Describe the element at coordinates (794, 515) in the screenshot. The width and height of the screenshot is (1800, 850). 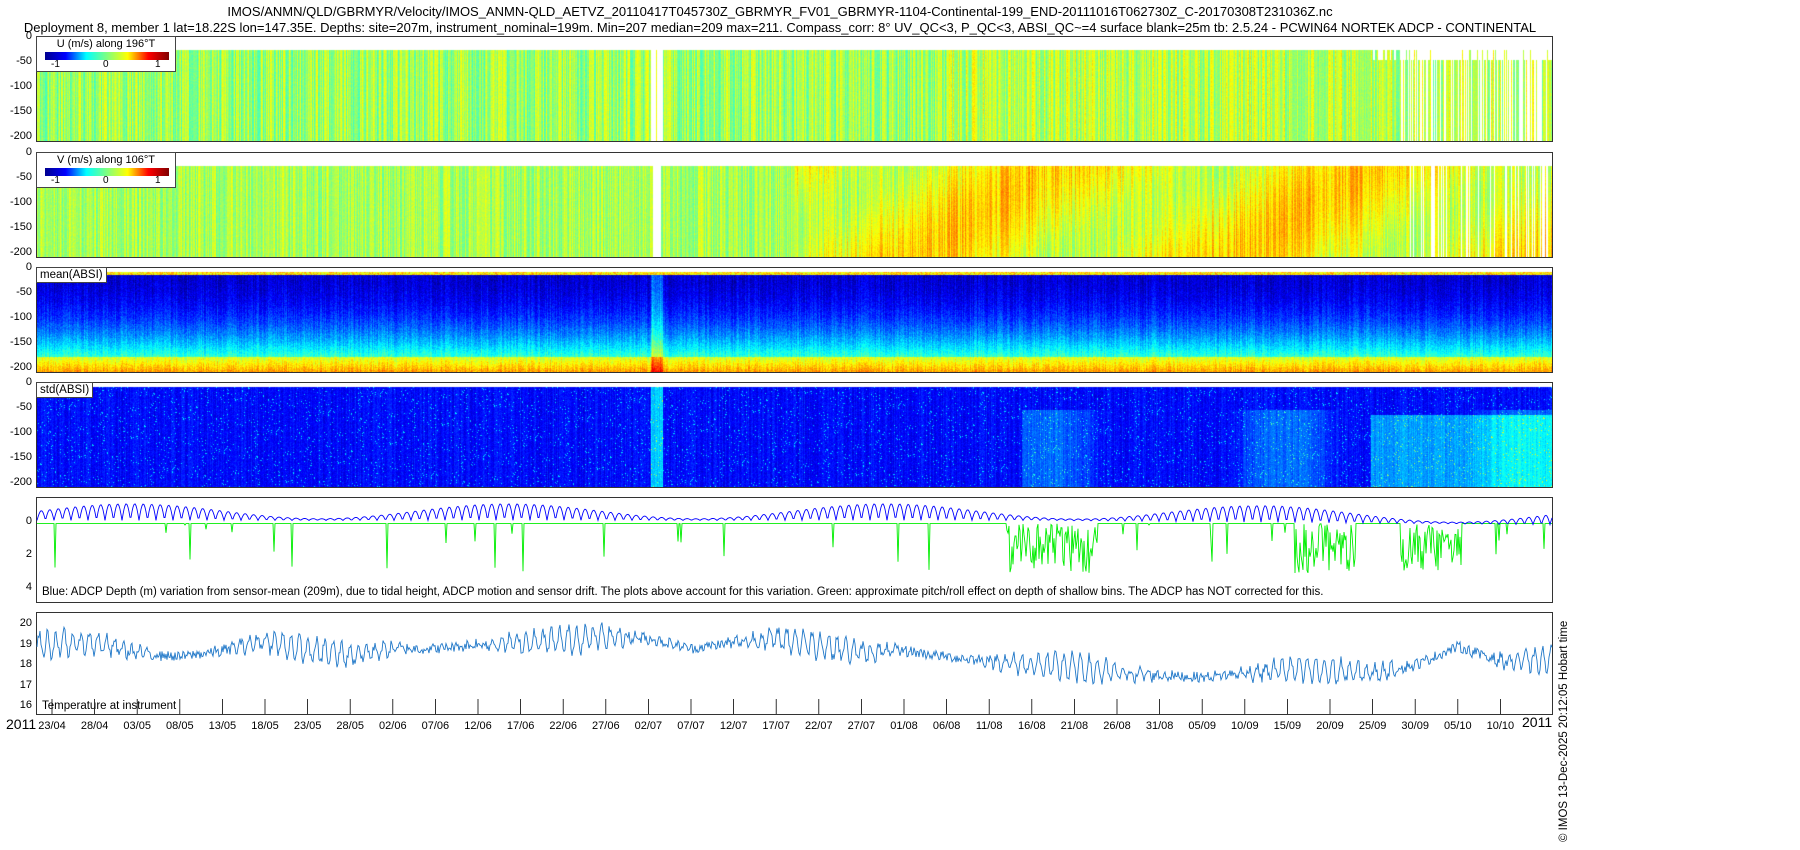
I see `adcp-depth-variation-line` at that location.